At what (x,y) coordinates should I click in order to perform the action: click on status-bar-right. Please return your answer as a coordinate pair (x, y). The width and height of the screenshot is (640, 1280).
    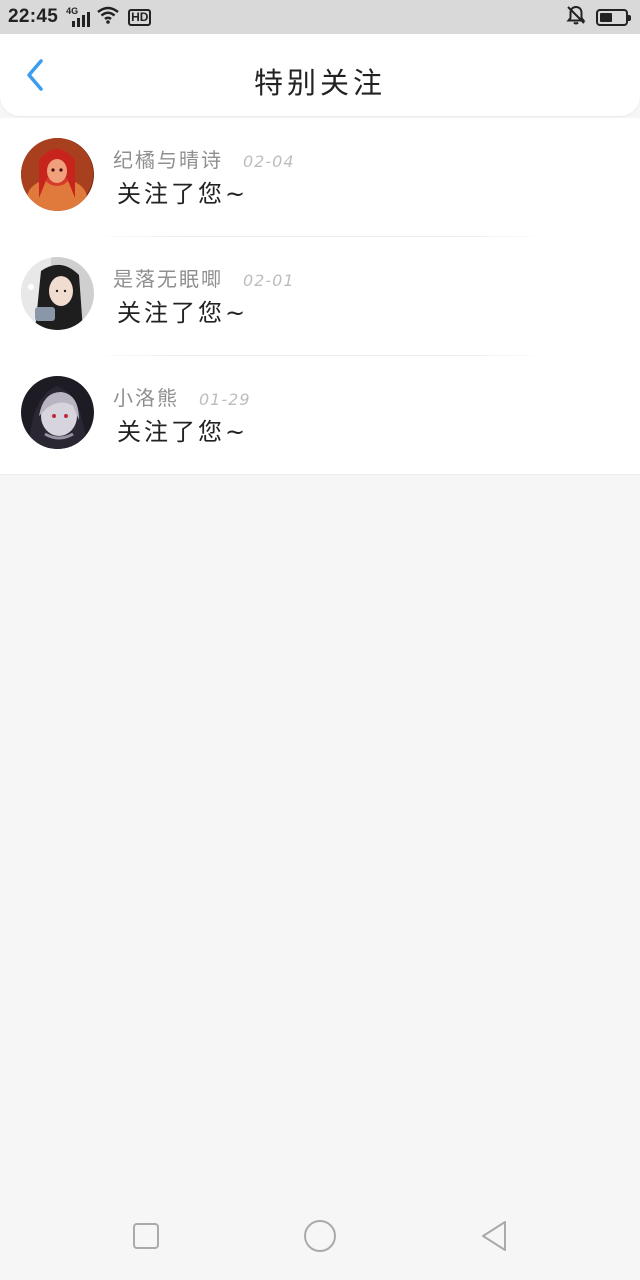
    Looking at the image, I should click on (599, 17).